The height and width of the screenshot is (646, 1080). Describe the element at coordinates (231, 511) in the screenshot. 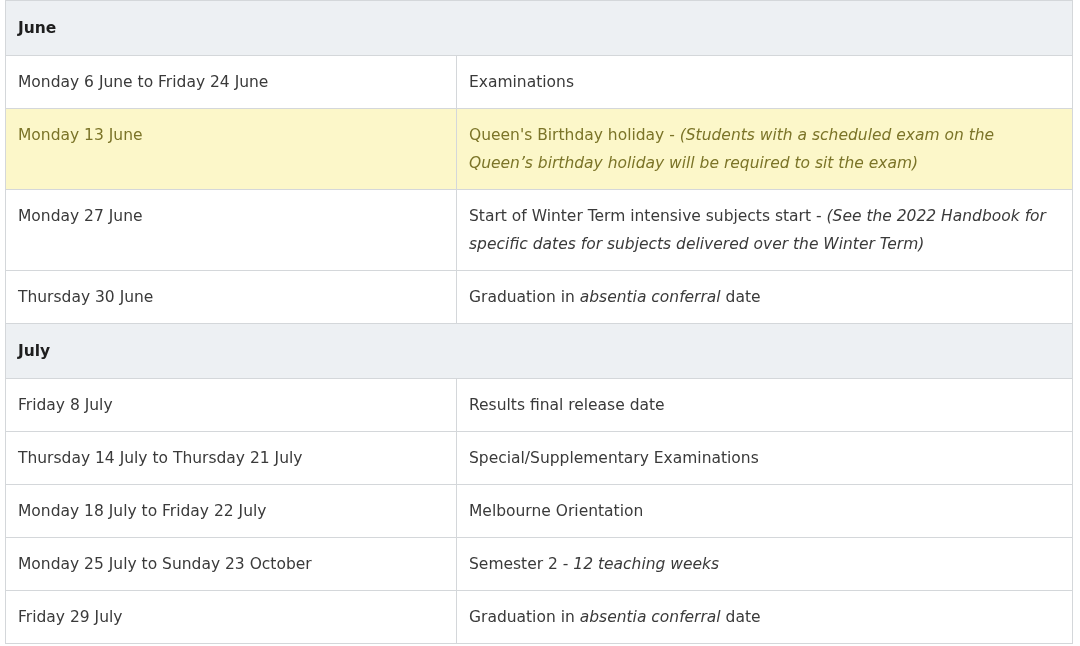

I see `date-cell: Monday 18 July to Friday 22 July` at that location.